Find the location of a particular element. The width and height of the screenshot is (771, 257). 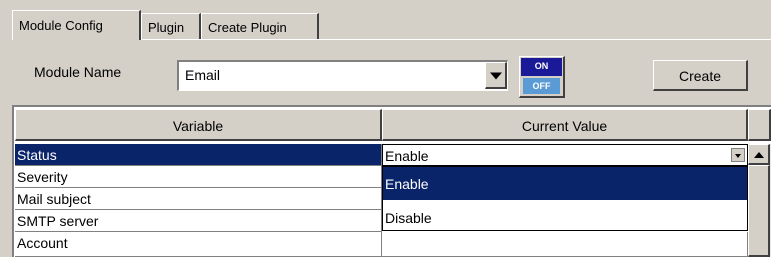

column-header-label: Current Value is located at coordinates (564, 126).